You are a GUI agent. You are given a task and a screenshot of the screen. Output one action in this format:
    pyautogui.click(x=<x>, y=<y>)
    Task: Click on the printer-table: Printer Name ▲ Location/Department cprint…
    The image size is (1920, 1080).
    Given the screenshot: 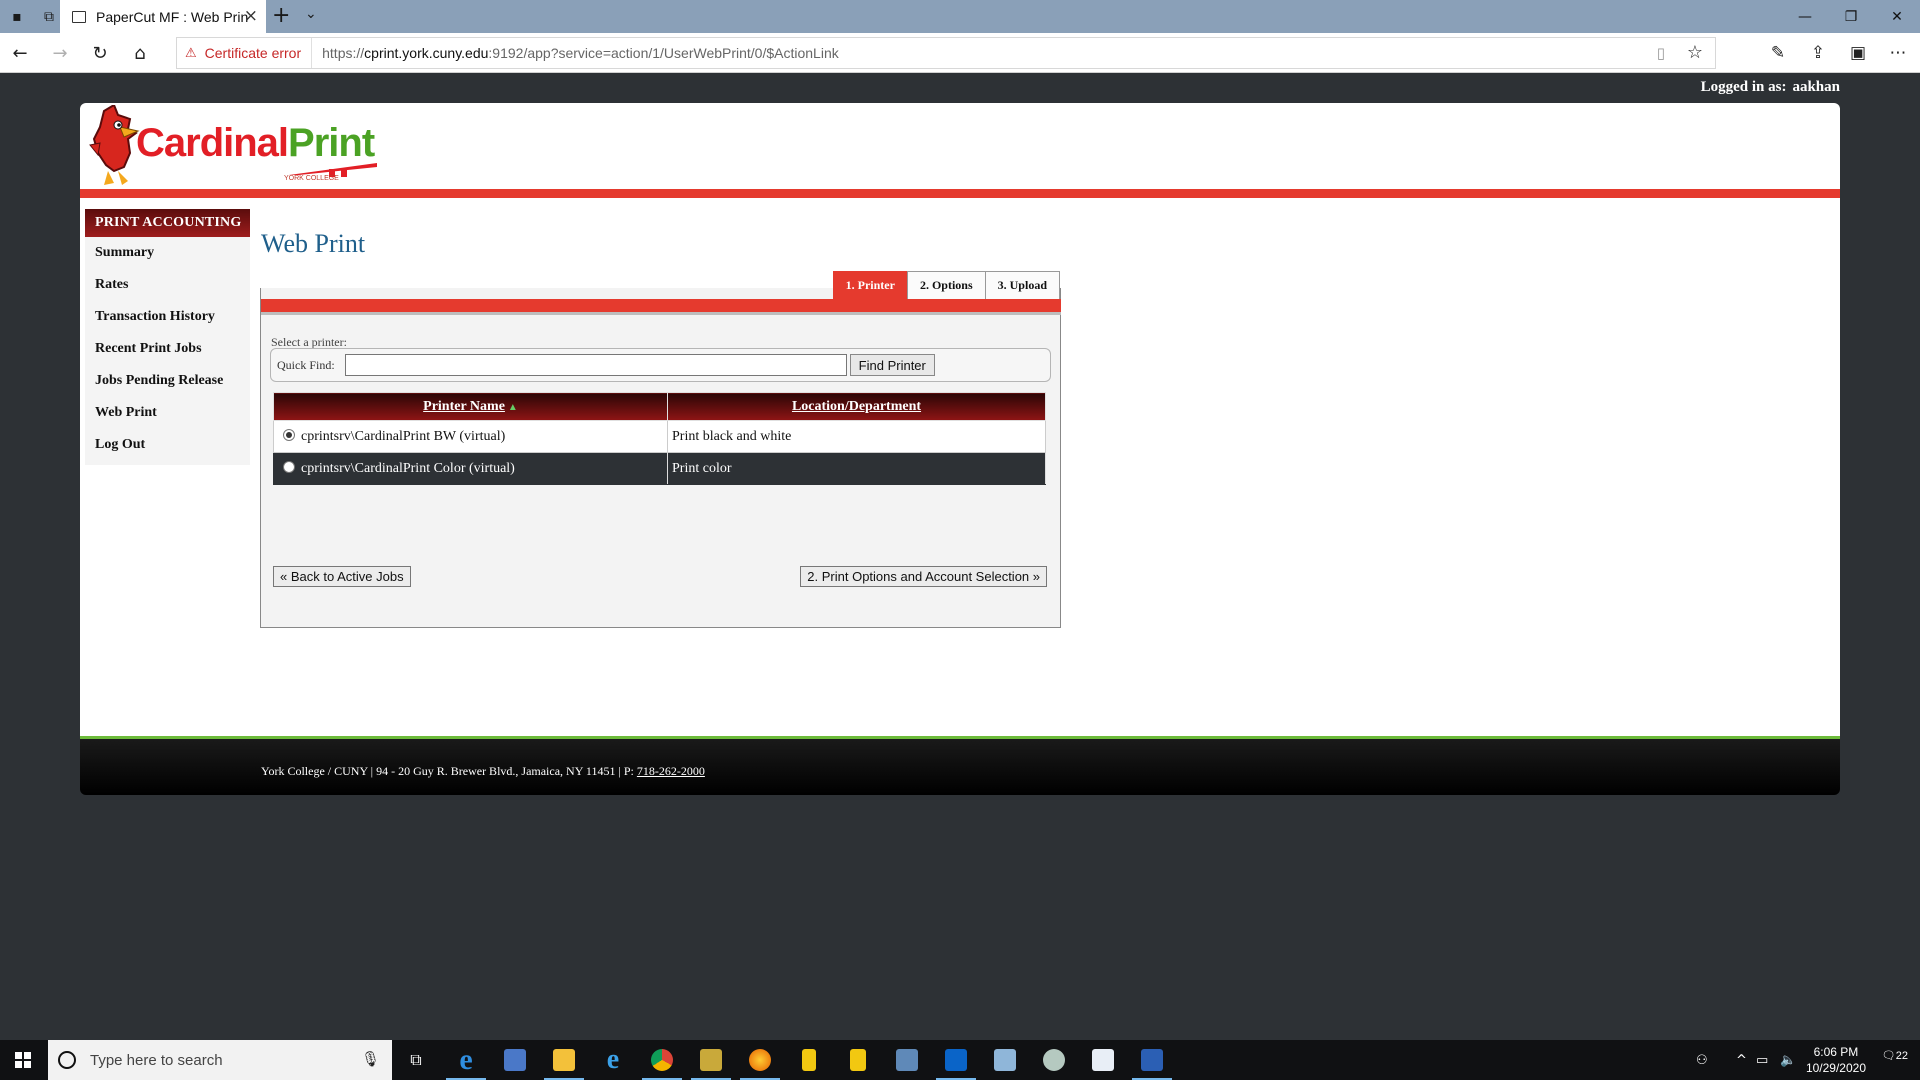 What is the action you would take?
    pyautogui.click(x=659, y=438)
    